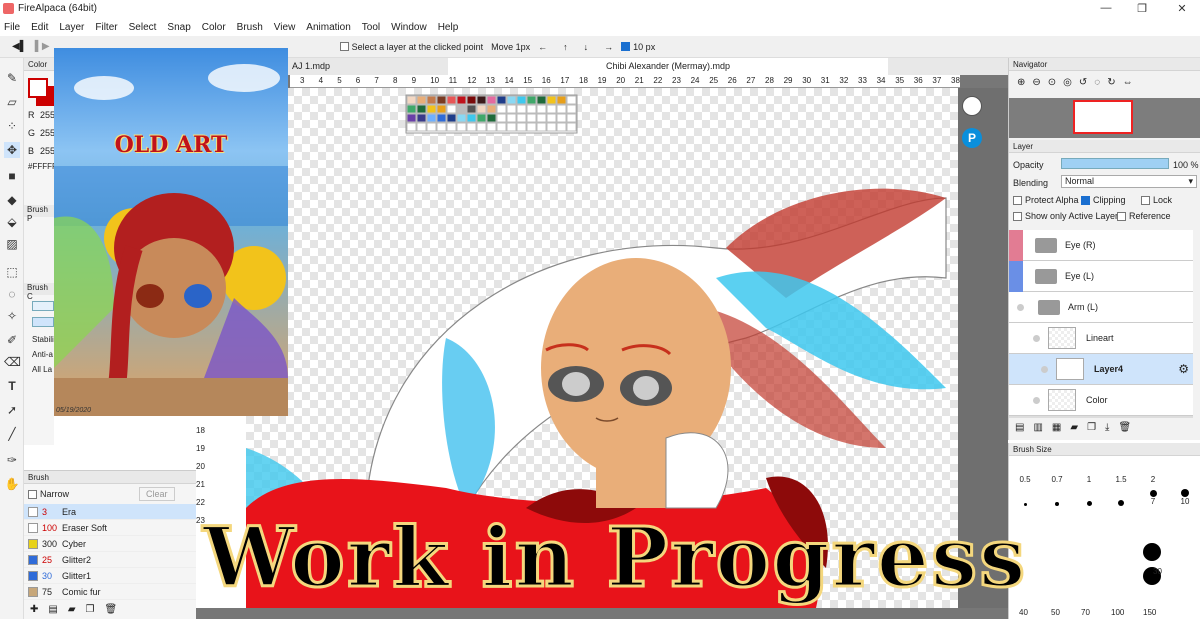  I want to click on add-brush-icon: ✚, so click(34, 609).